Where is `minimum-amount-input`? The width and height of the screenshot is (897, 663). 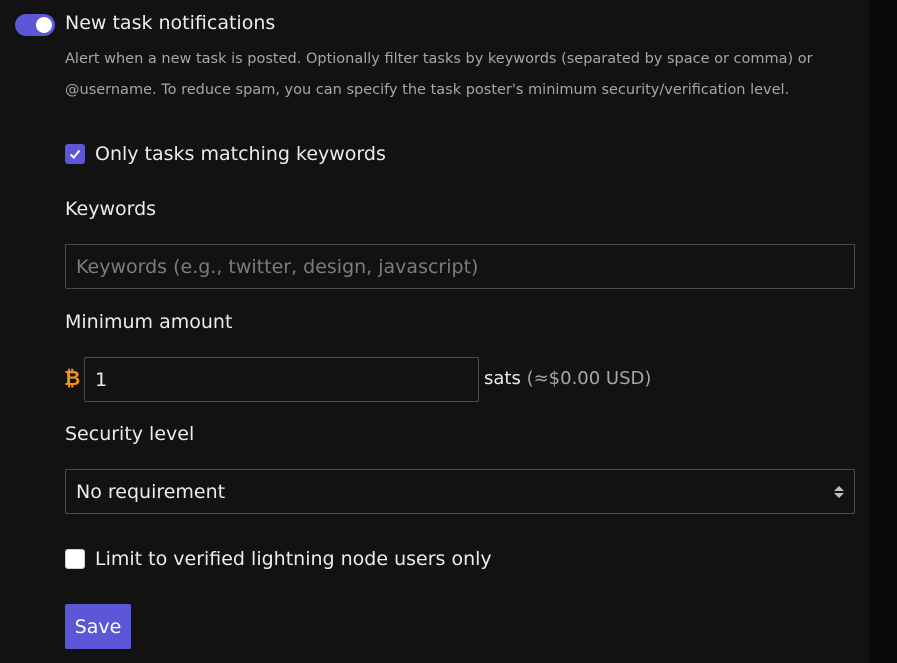 minimum-amount-input is located at coordinates (281, 379).